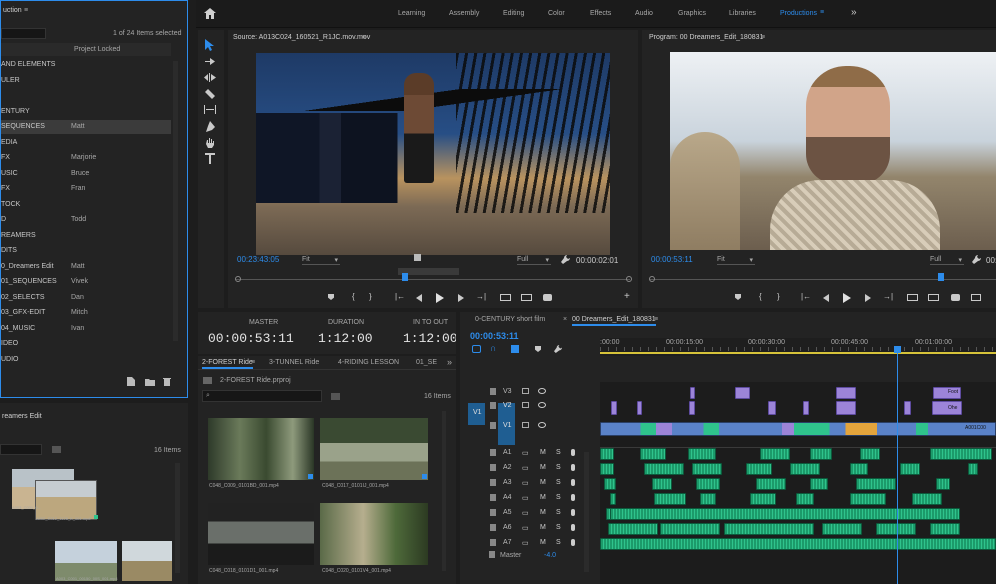 This screenshot has width=996, height=584. Describe the element at coordinates (56, 449) in the screenshot. I see `bin-filter-icon` at that location.